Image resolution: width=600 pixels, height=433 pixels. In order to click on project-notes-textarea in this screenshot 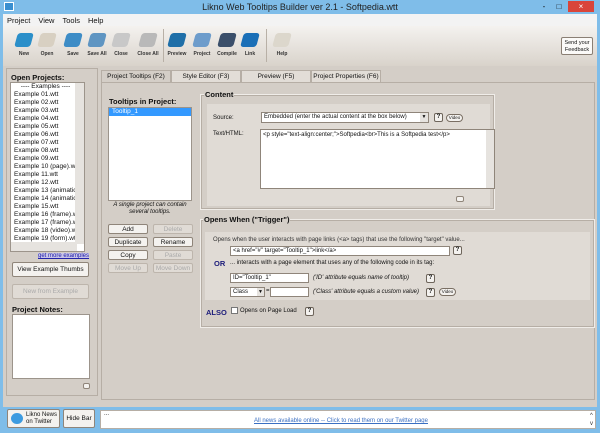, I will do `click(51, 346)`.